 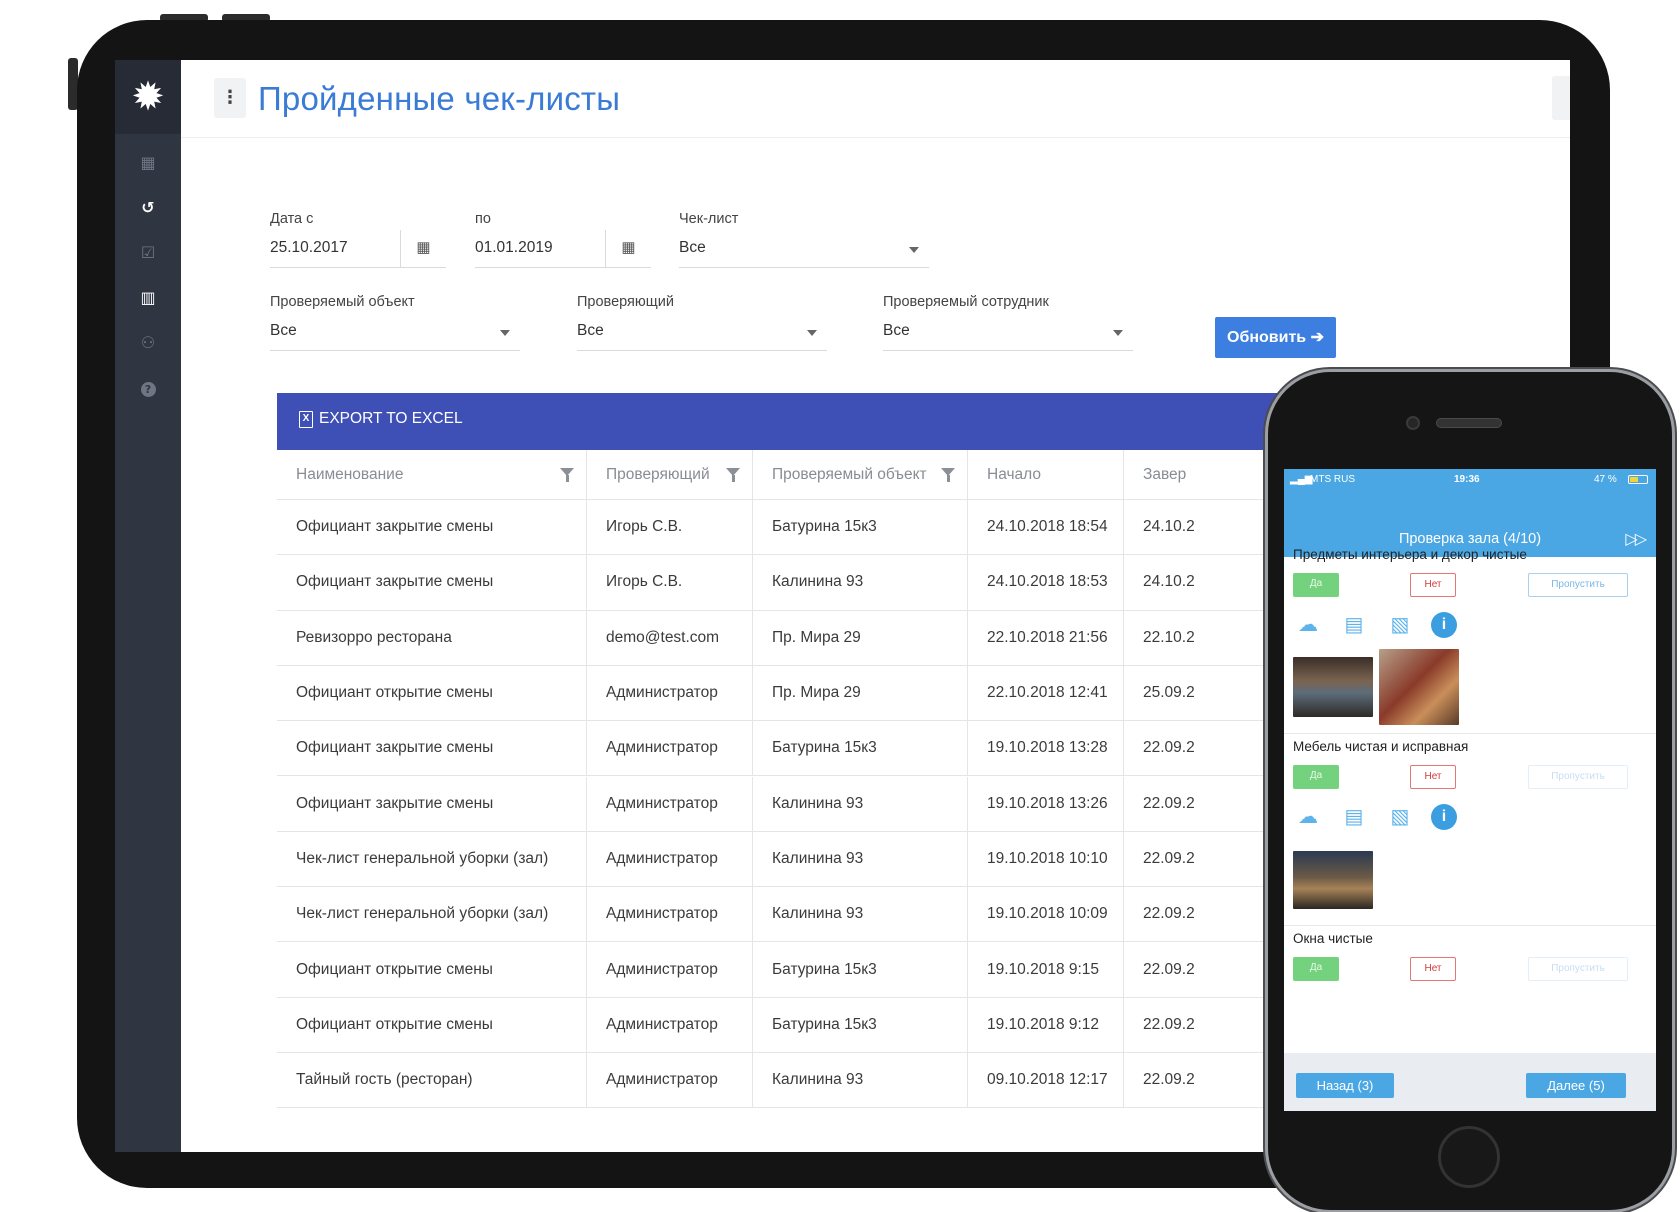 What do you see at coordinates (1008, 332) in the screenshot?
I see `employee-select: Все` at bounding box center [1008, 332].